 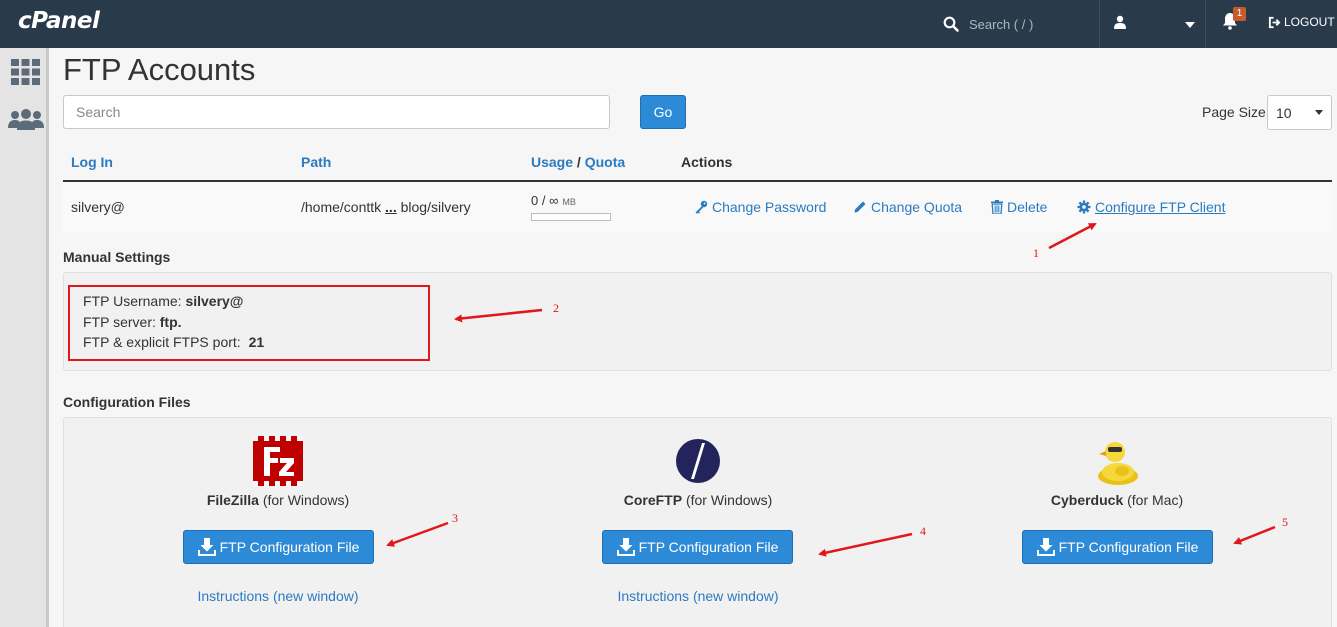 What do you see at coordinates (316, 162) in the screenshot?
I see `column-header-path: Path` at bounding box center [316, 162].